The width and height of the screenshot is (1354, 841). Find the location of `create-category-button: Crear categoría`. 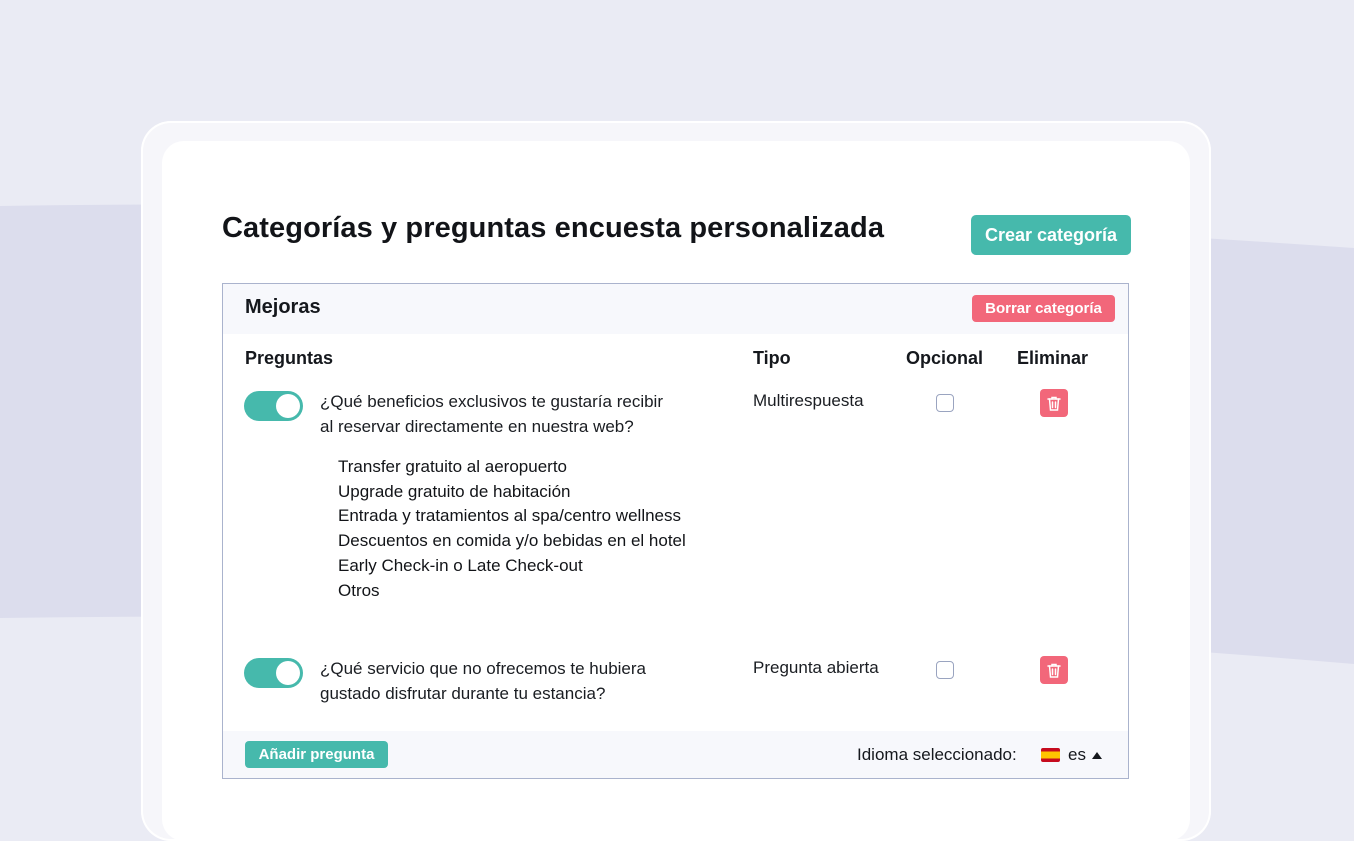

create-category-button: Crear categoría is located at coordinates (1051, 235).